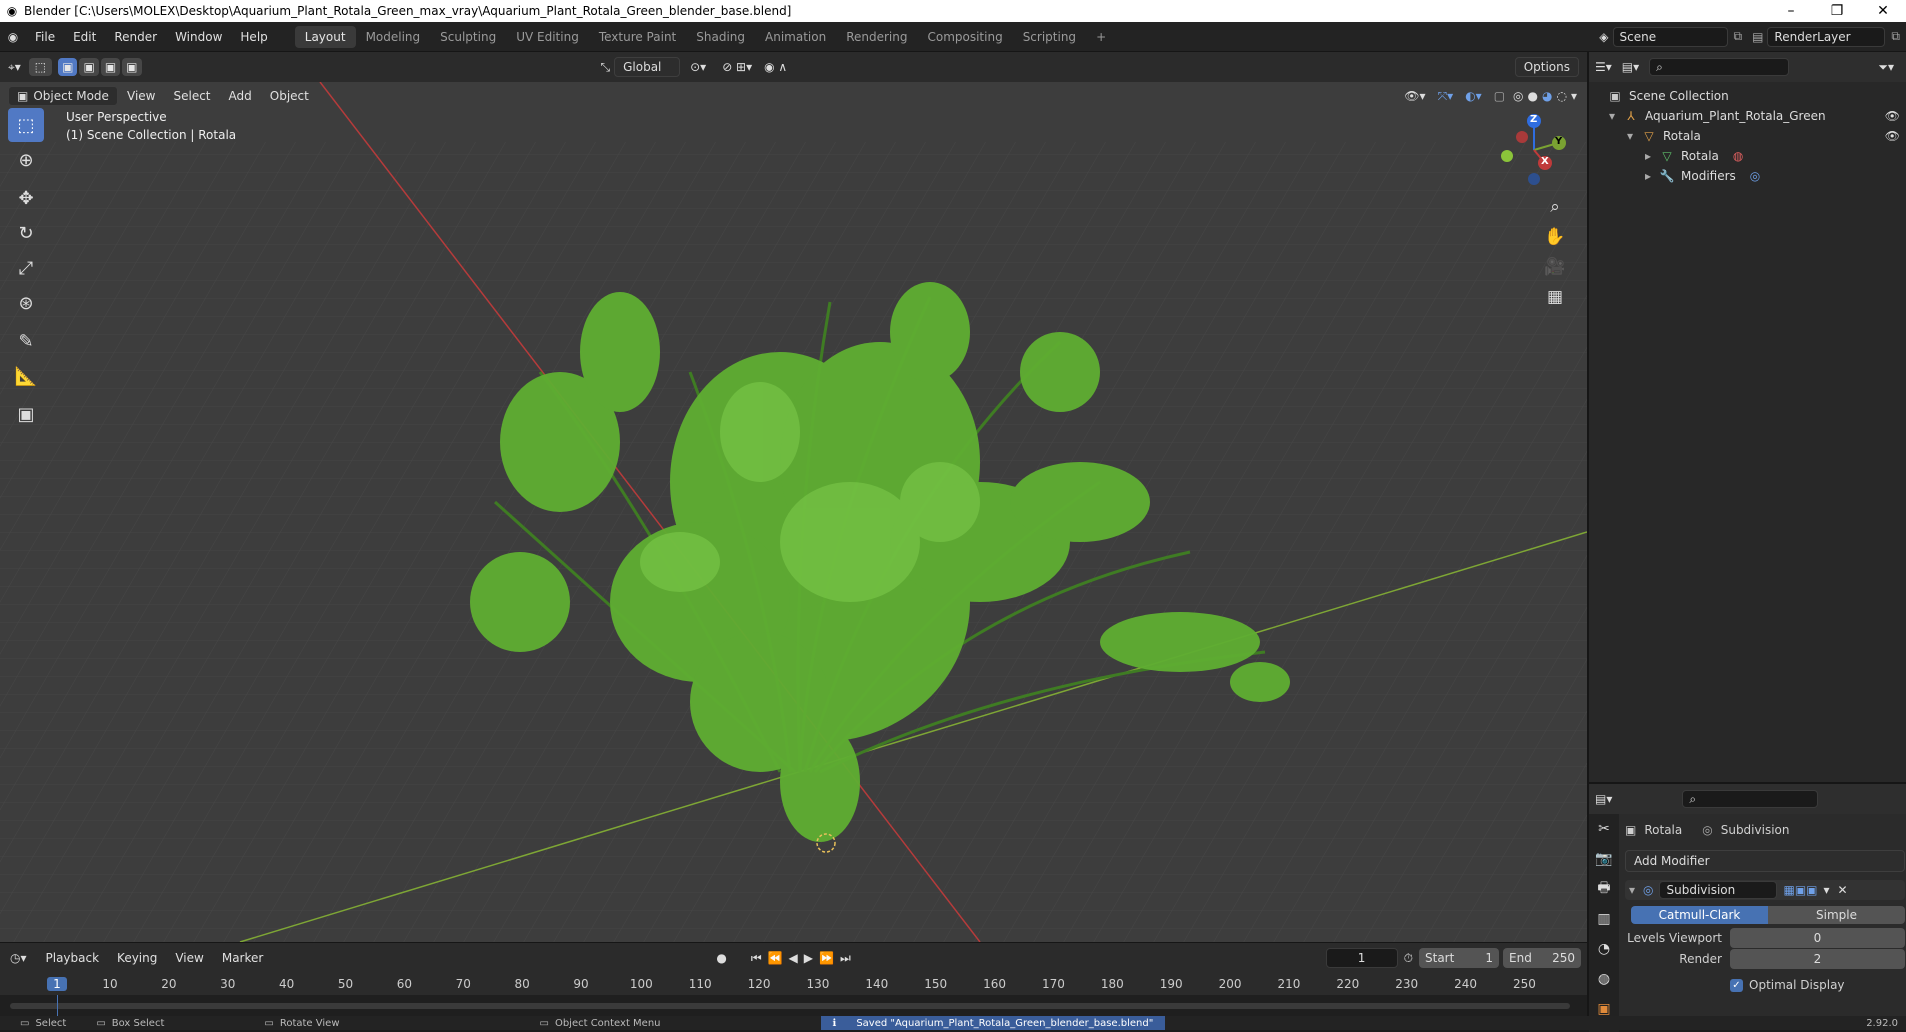  What do you see at coordinates (1101, 37) in the screenshot?
I see `add-workspace-button: +` at bounding box center [1101, 37].